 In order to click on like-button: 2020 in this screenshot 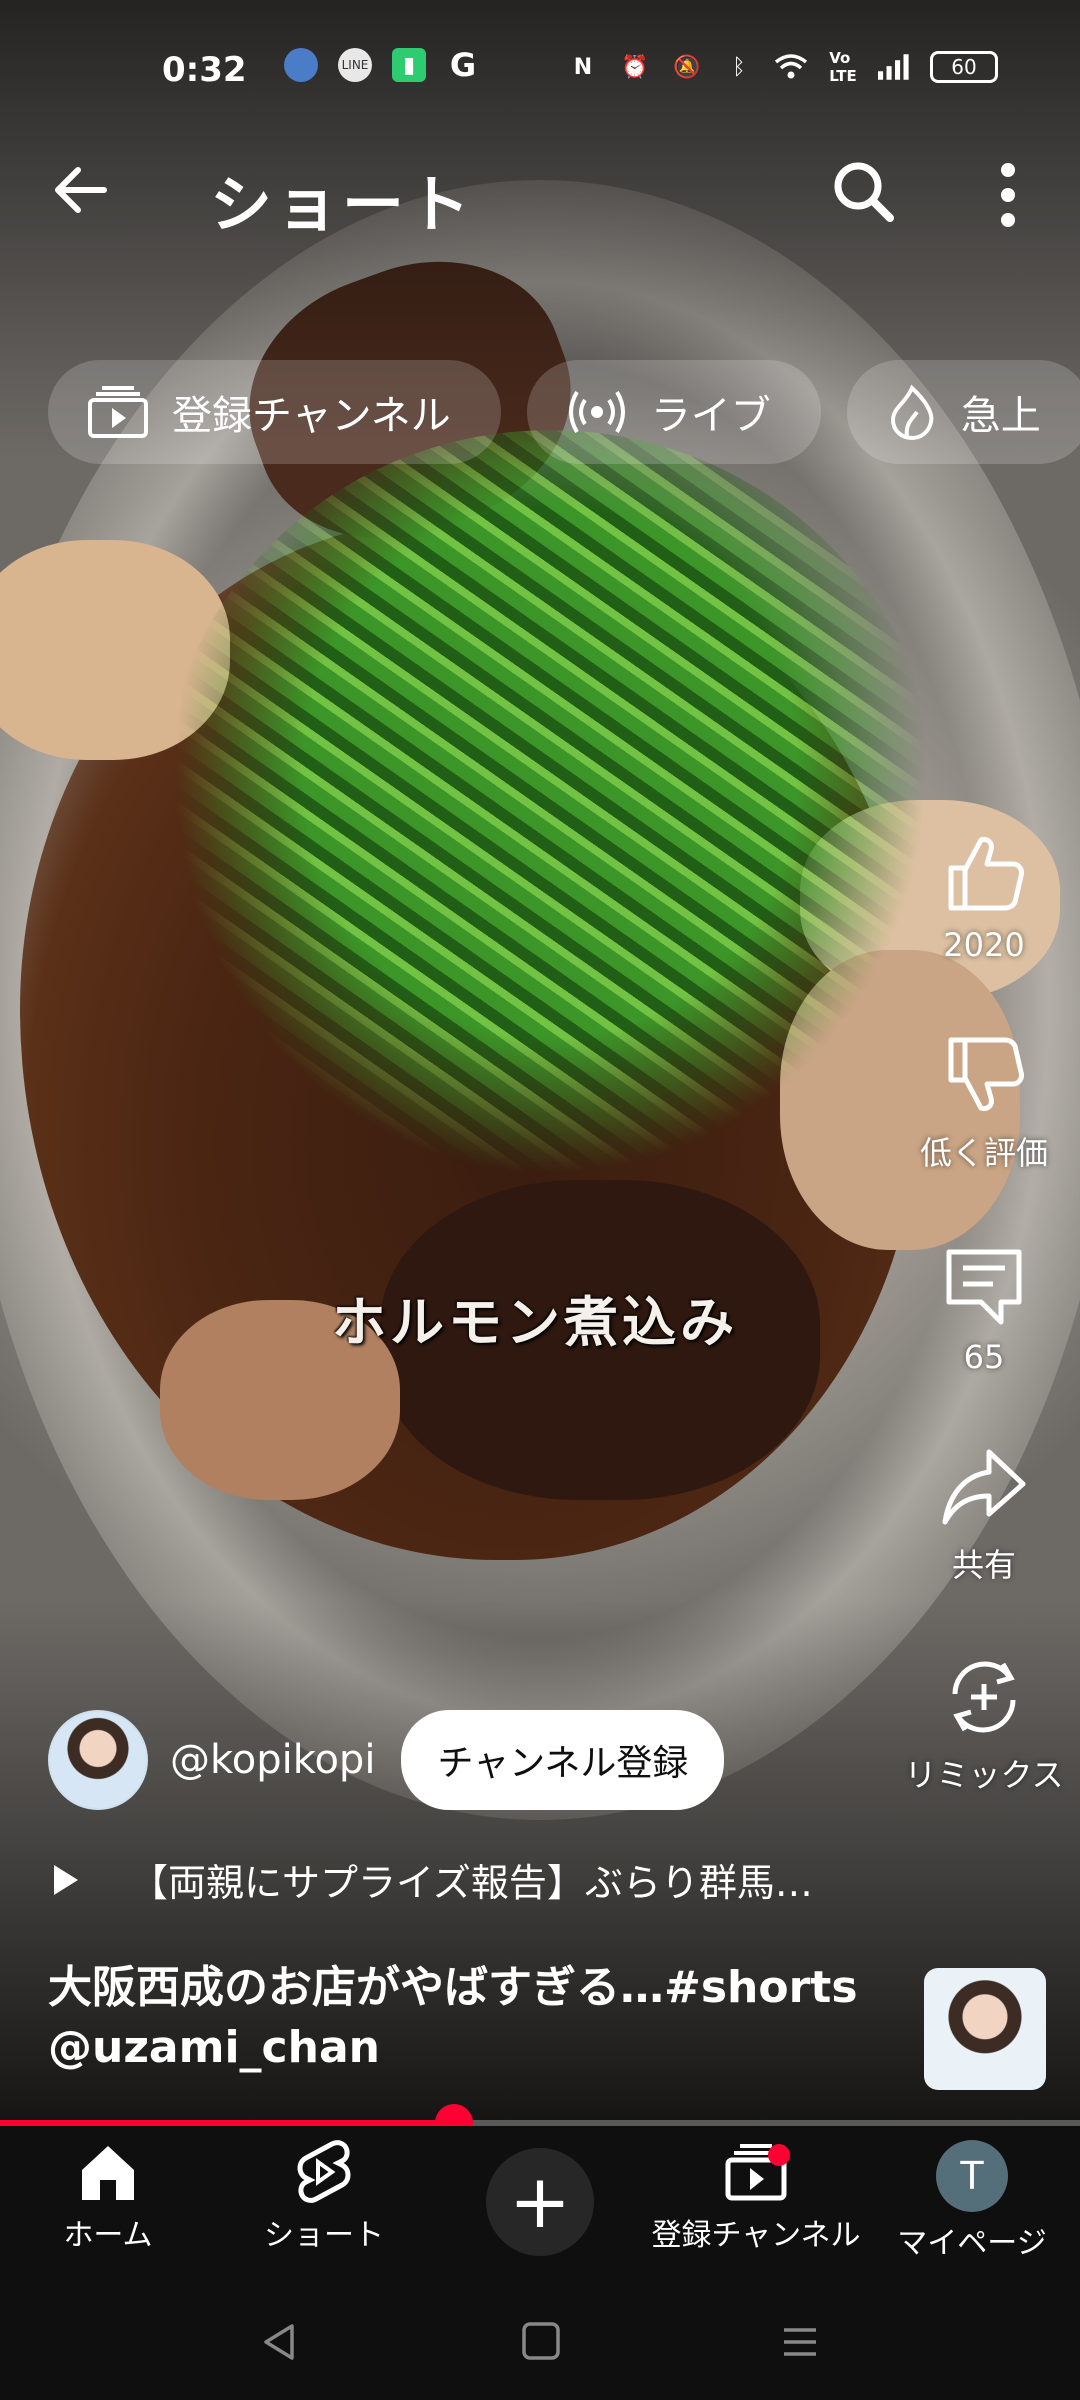, I will do `click(984, 897)`.